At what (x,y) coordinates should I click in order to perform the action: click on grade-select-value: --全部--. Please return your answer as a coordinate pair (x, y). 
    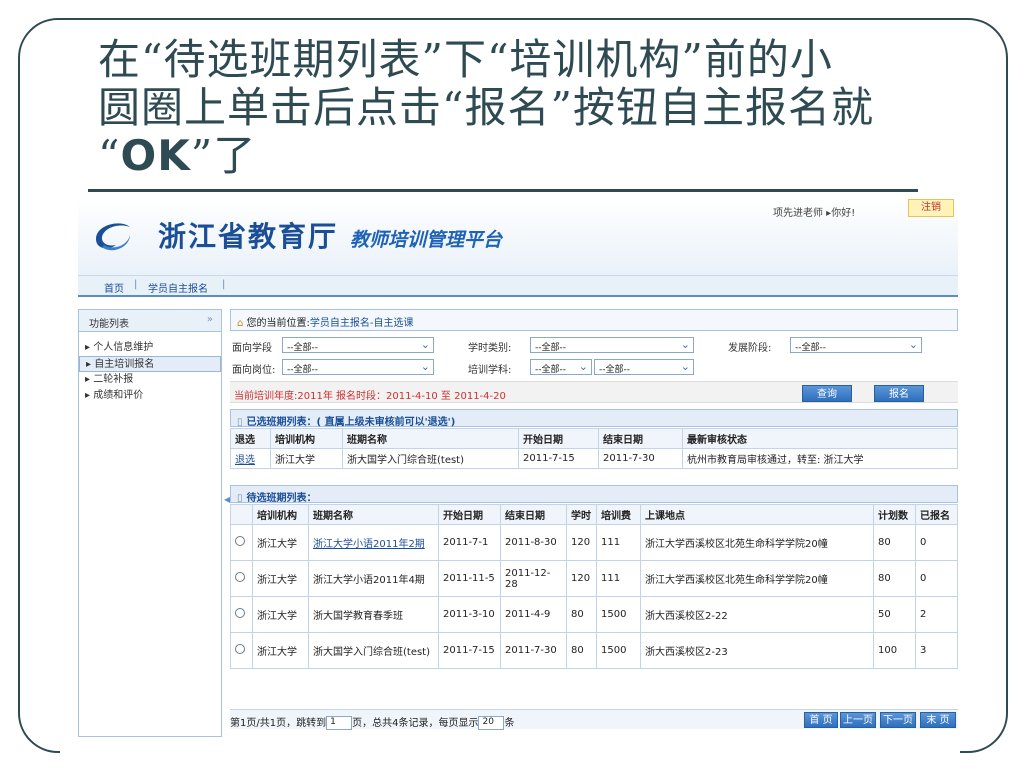
    Looking at the image, I should click on (302, 348).